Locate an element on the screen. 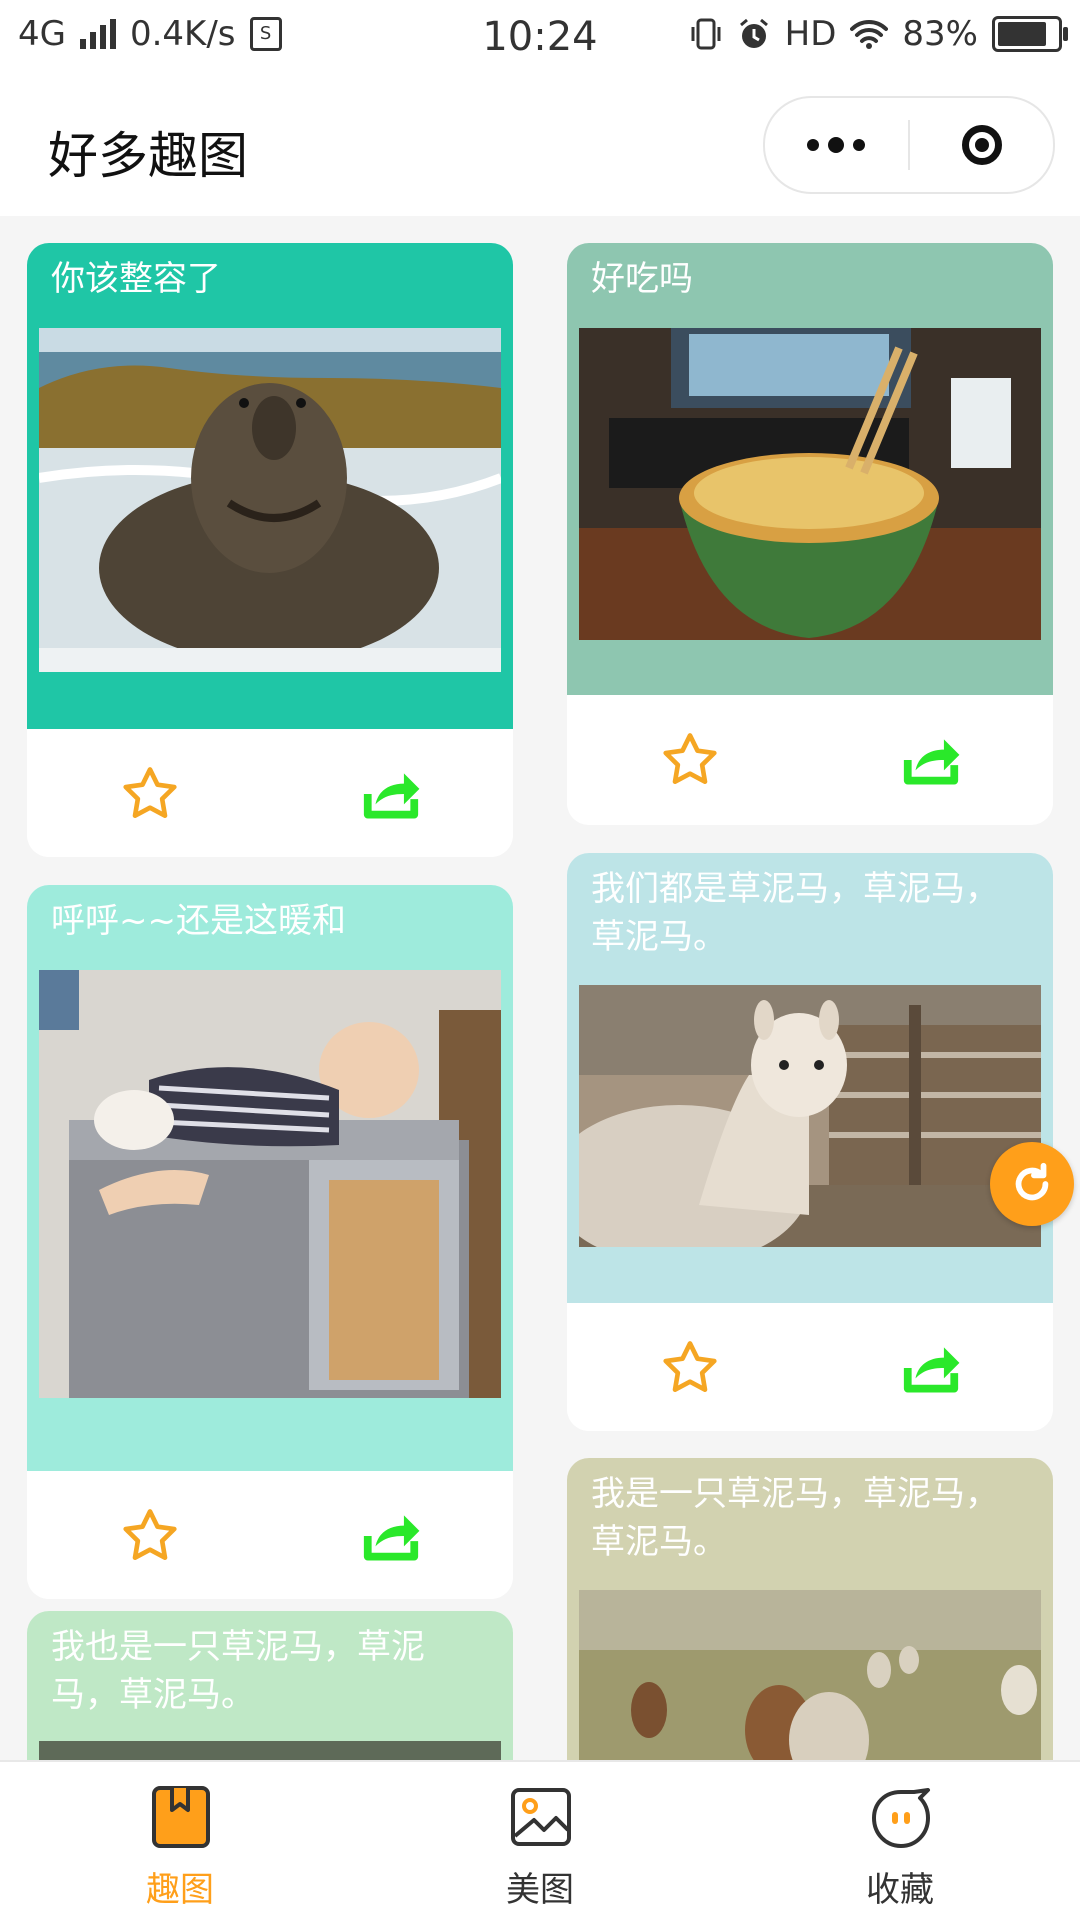 The image size is (1080, 1922). card-header: 我们都是草泥马，草泥马，草泥马。 is located at coordinates (810, 1078).